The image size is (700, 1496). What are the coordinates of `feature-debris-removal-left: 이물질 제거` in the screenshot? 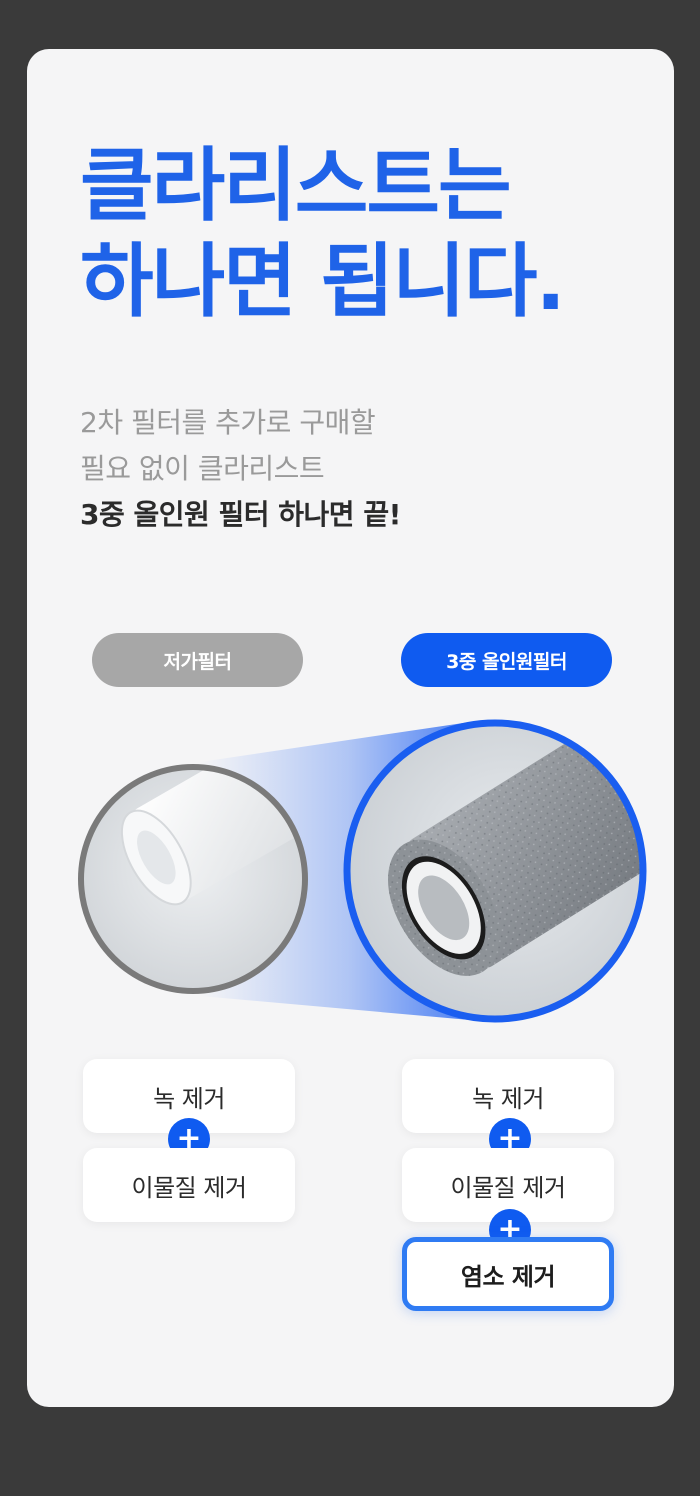 It's located at (189, 1185).